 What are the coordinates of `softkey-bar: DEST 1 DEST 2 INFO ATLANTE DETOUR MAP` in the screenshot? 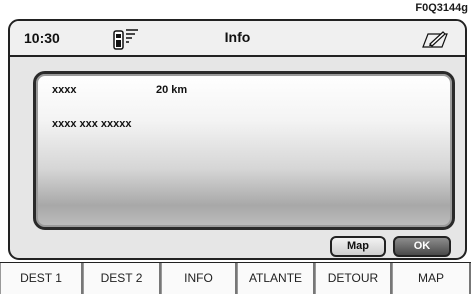 It's located at (235, 278).